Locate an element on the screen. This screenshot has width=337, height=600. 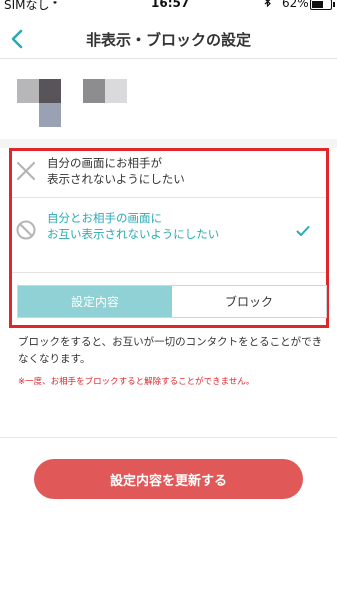
page-title: 非表示・ブロックの設定 is located at coordinates (168, 40).